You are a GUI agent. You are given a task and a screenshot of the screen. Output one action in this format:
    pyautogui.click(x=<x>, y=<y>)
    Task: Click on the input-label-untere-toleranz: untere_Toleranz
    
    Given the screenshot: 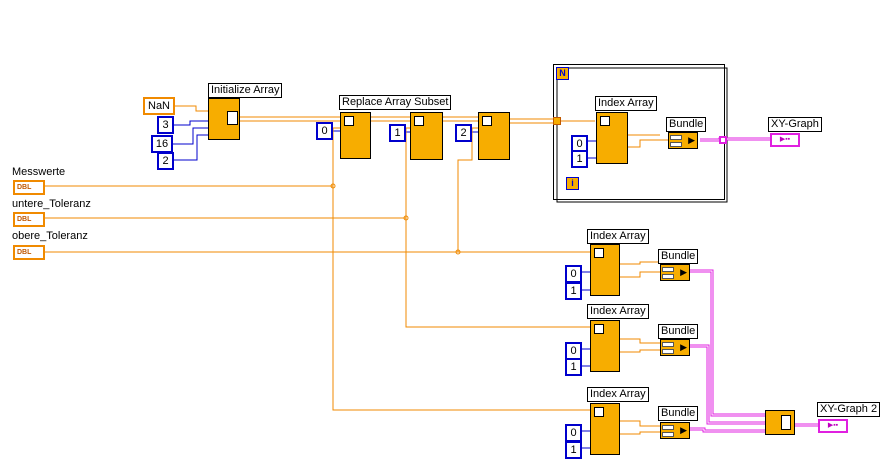 What is the action you would take?
    pyautogui.click(x=51, y=204)
    